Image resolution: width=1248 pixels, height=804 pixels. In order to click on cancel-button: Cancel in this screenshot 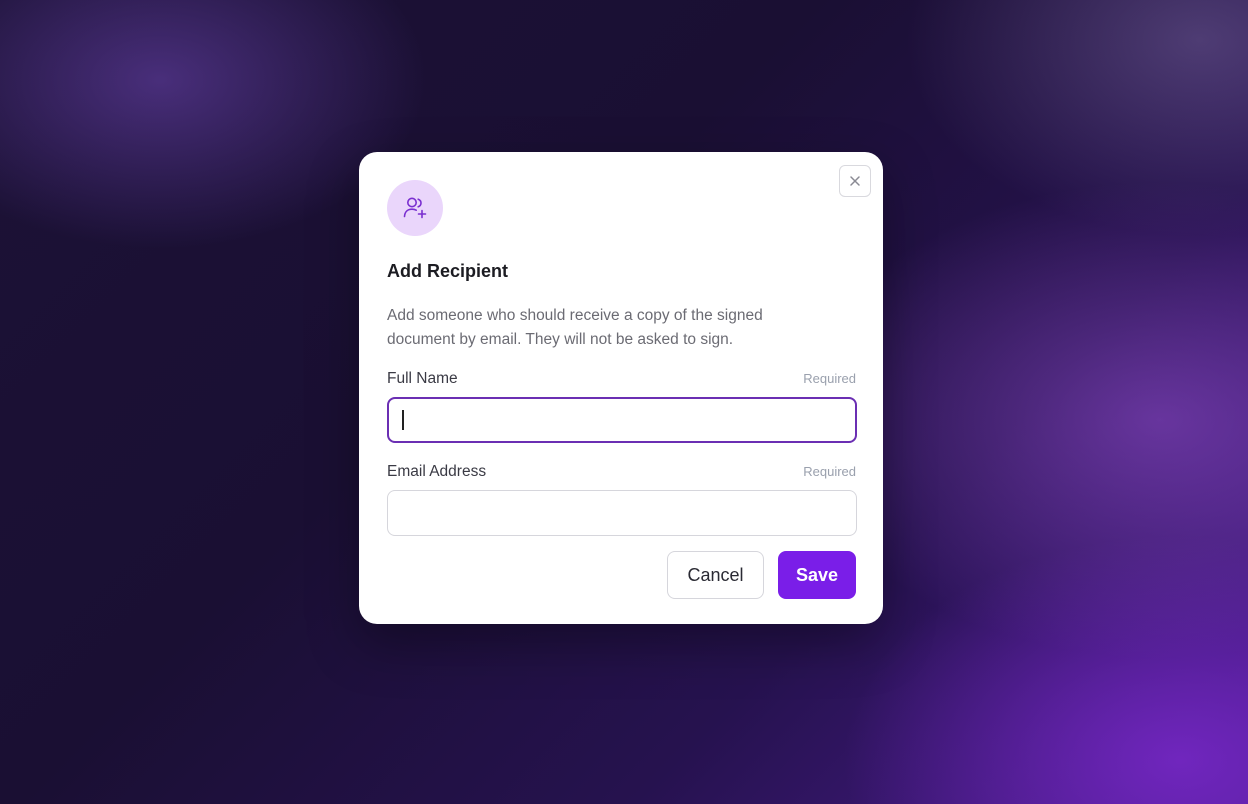, I will do `click(715, 575)`.